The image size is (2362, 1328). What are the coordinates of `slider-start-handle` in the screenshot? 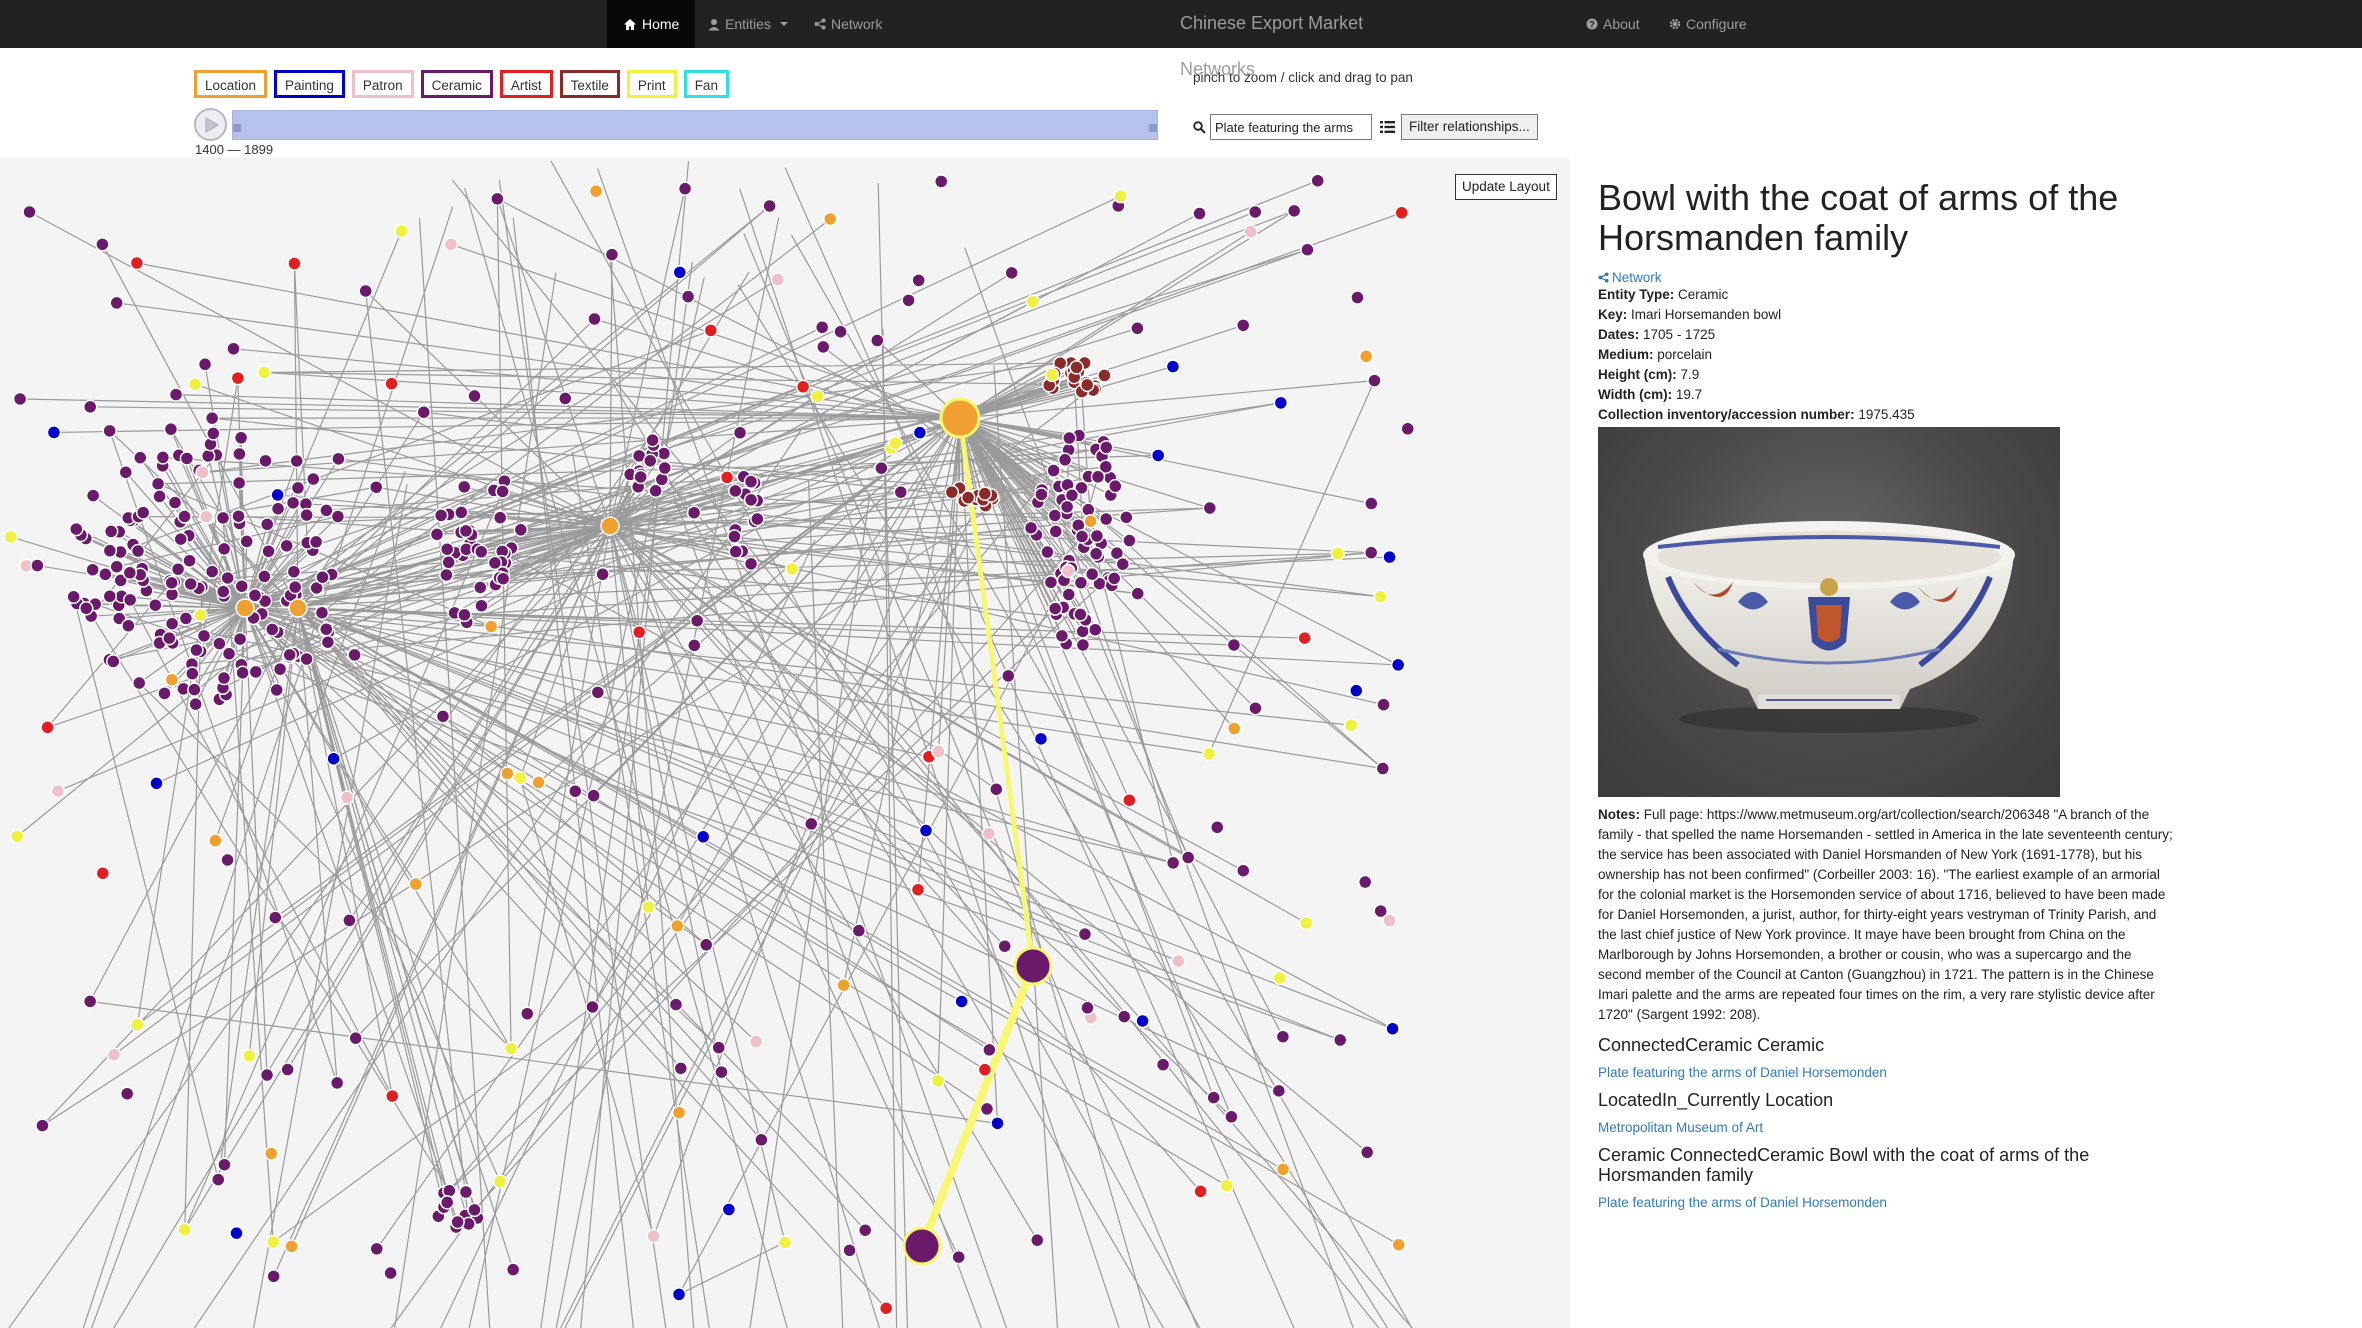 It's located at (237, 128).